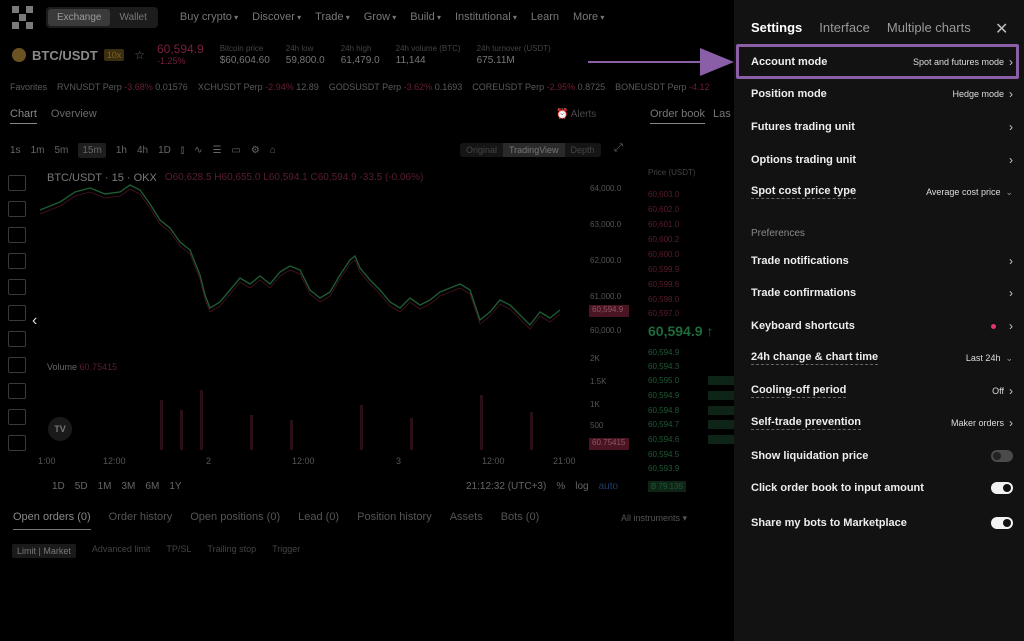  What do you see at coordinates (255, 150) in the screenshot?
I see `chart-settings-icon: ⚙` at bounding box center [255, 150].